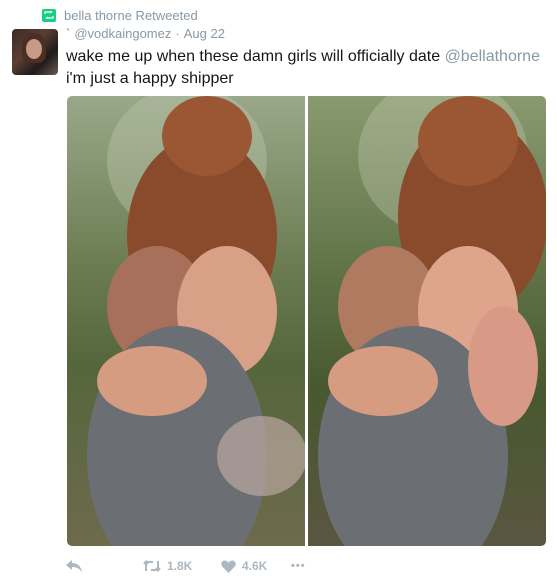  I want to click on mention-link: @bellathorne, so click(492, 56).